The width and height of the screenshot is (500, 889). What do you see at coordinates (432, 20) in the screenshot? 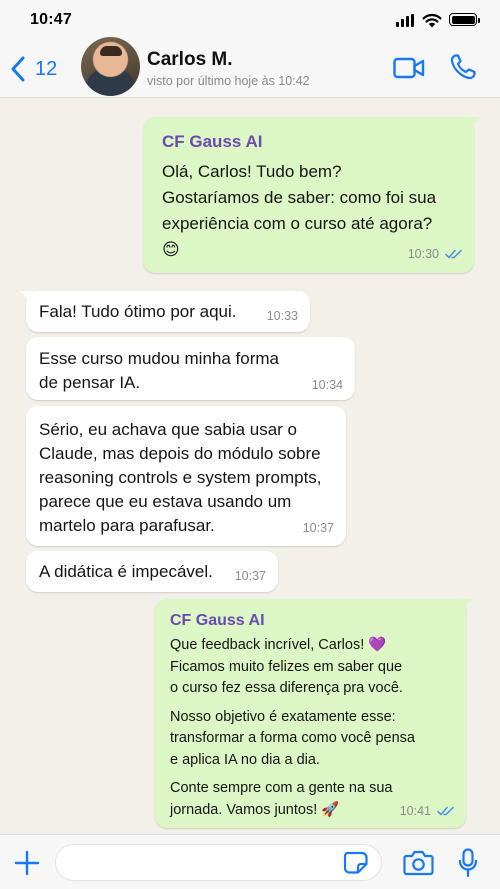
I see `wifi-icon` at bounding box center [432, 20].